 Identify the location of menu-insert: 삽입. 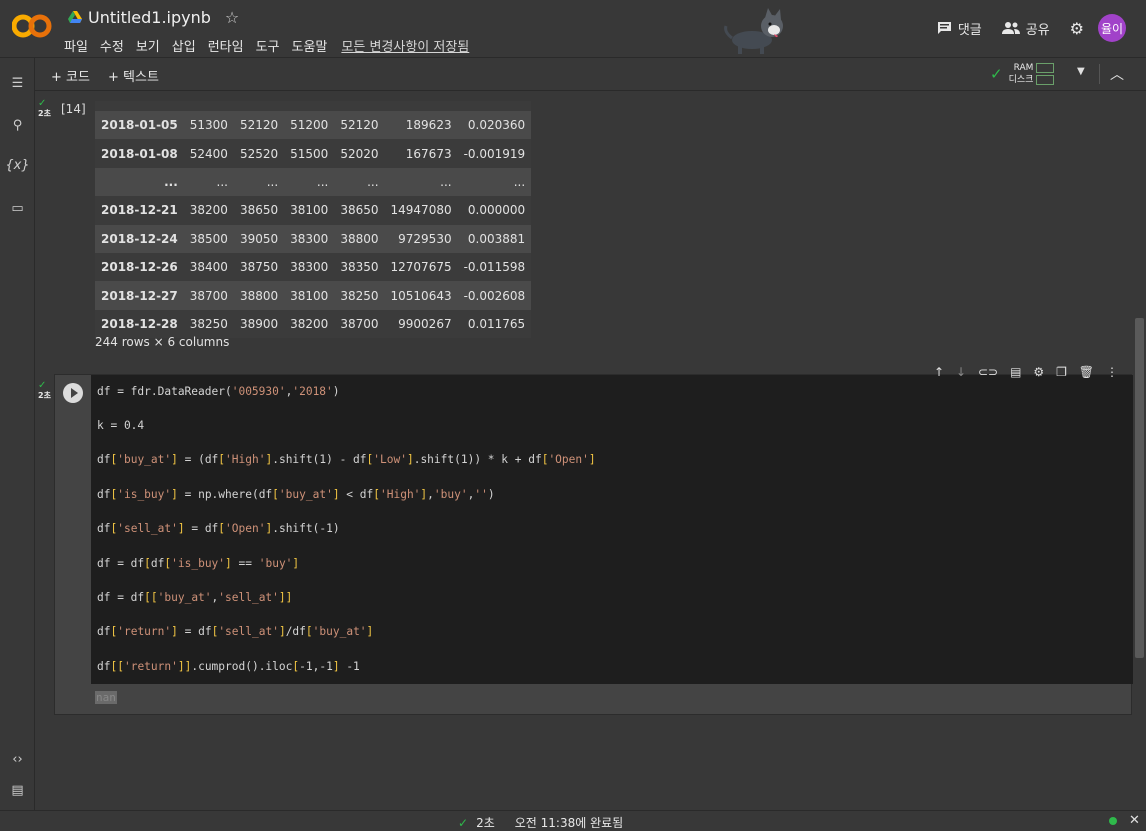
(184, 45).